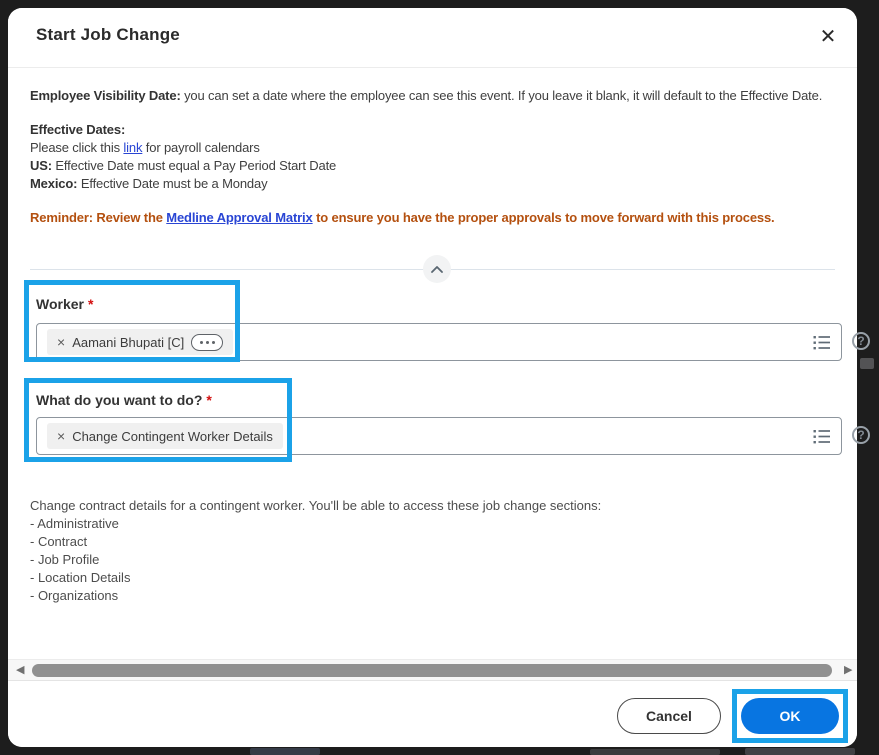 Image resolution: width=879 pixels, height=755 pixels. I want to click on action-help-icon: ?, so click(861, 435).